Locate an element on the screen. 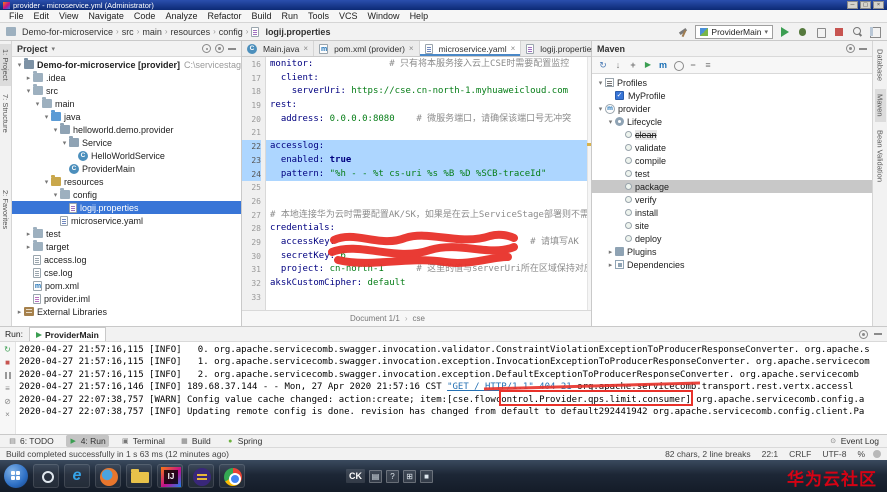 The image size is (887, 492). maven-tree-item: compile is located at coordinates (732, 160).